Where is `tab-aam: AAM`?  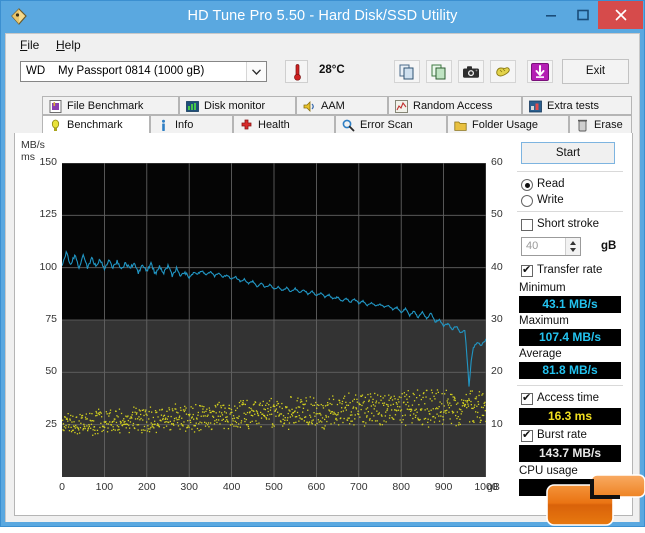 tab-aam: AAM is located at coordinates (342, 105).